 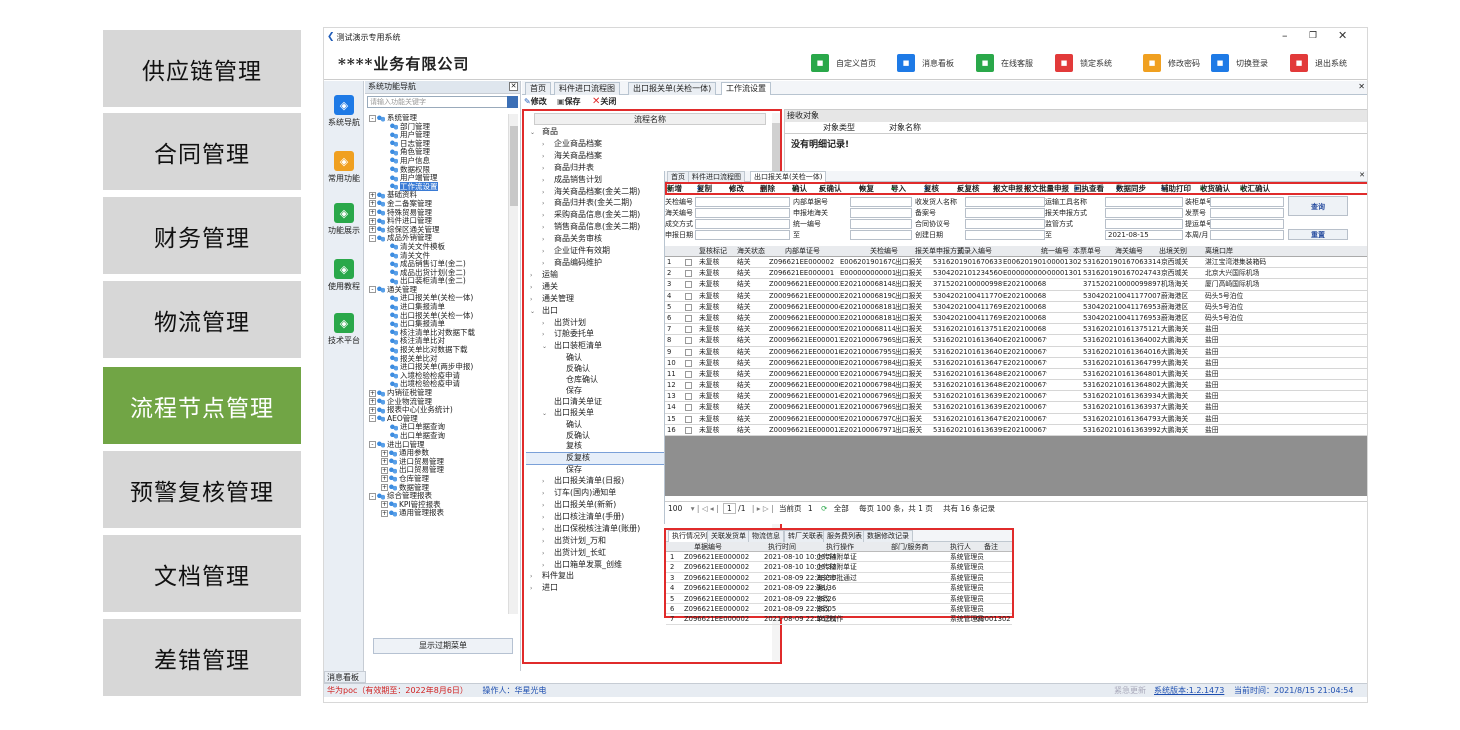 I want to click on save-button: ▣保存, so click(x=569, y=101).